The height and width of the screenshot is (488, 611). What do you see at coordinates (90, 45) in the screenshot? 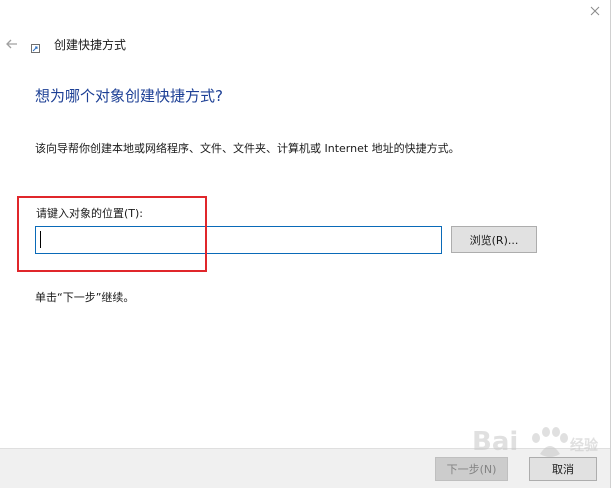
I see `window-title: 创建快捷方式` at bounding box center [90, 45].